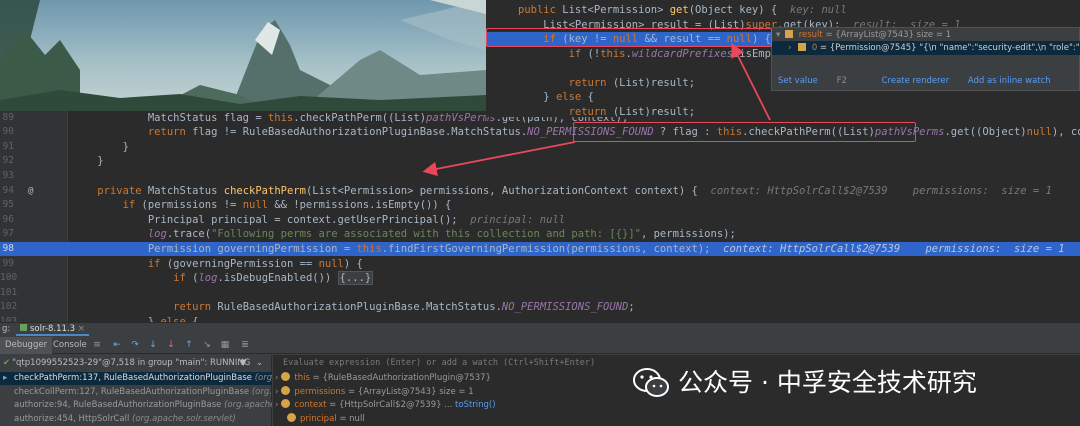 The width and height of the screenshot is (1080, 426). What do you see at coordinates (153, 345) in the screenshot?
I see `step-into-icon: ↓` at bounding box center [153, 345].